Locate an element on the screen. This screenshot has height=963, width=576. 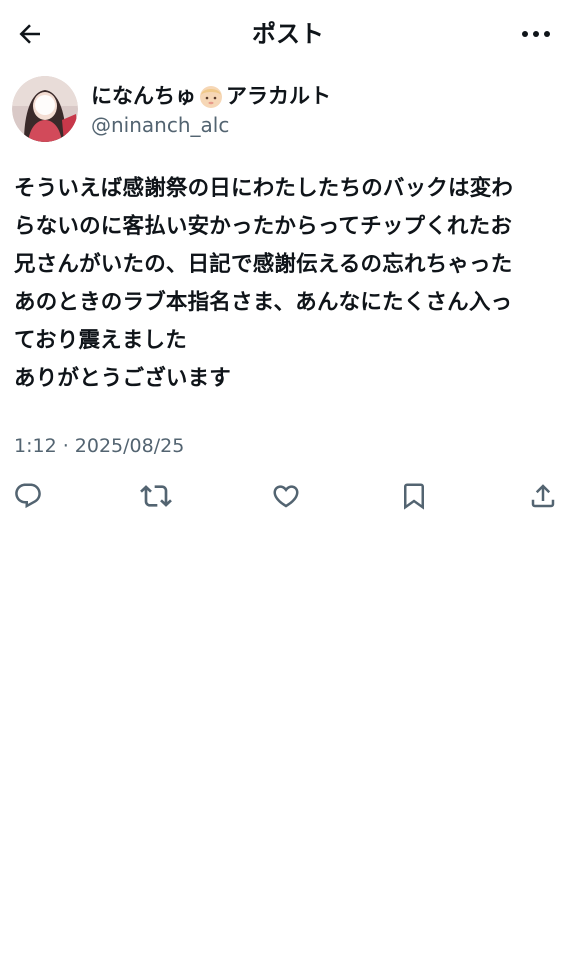
reply-icon is located at coordinates (28, 496).